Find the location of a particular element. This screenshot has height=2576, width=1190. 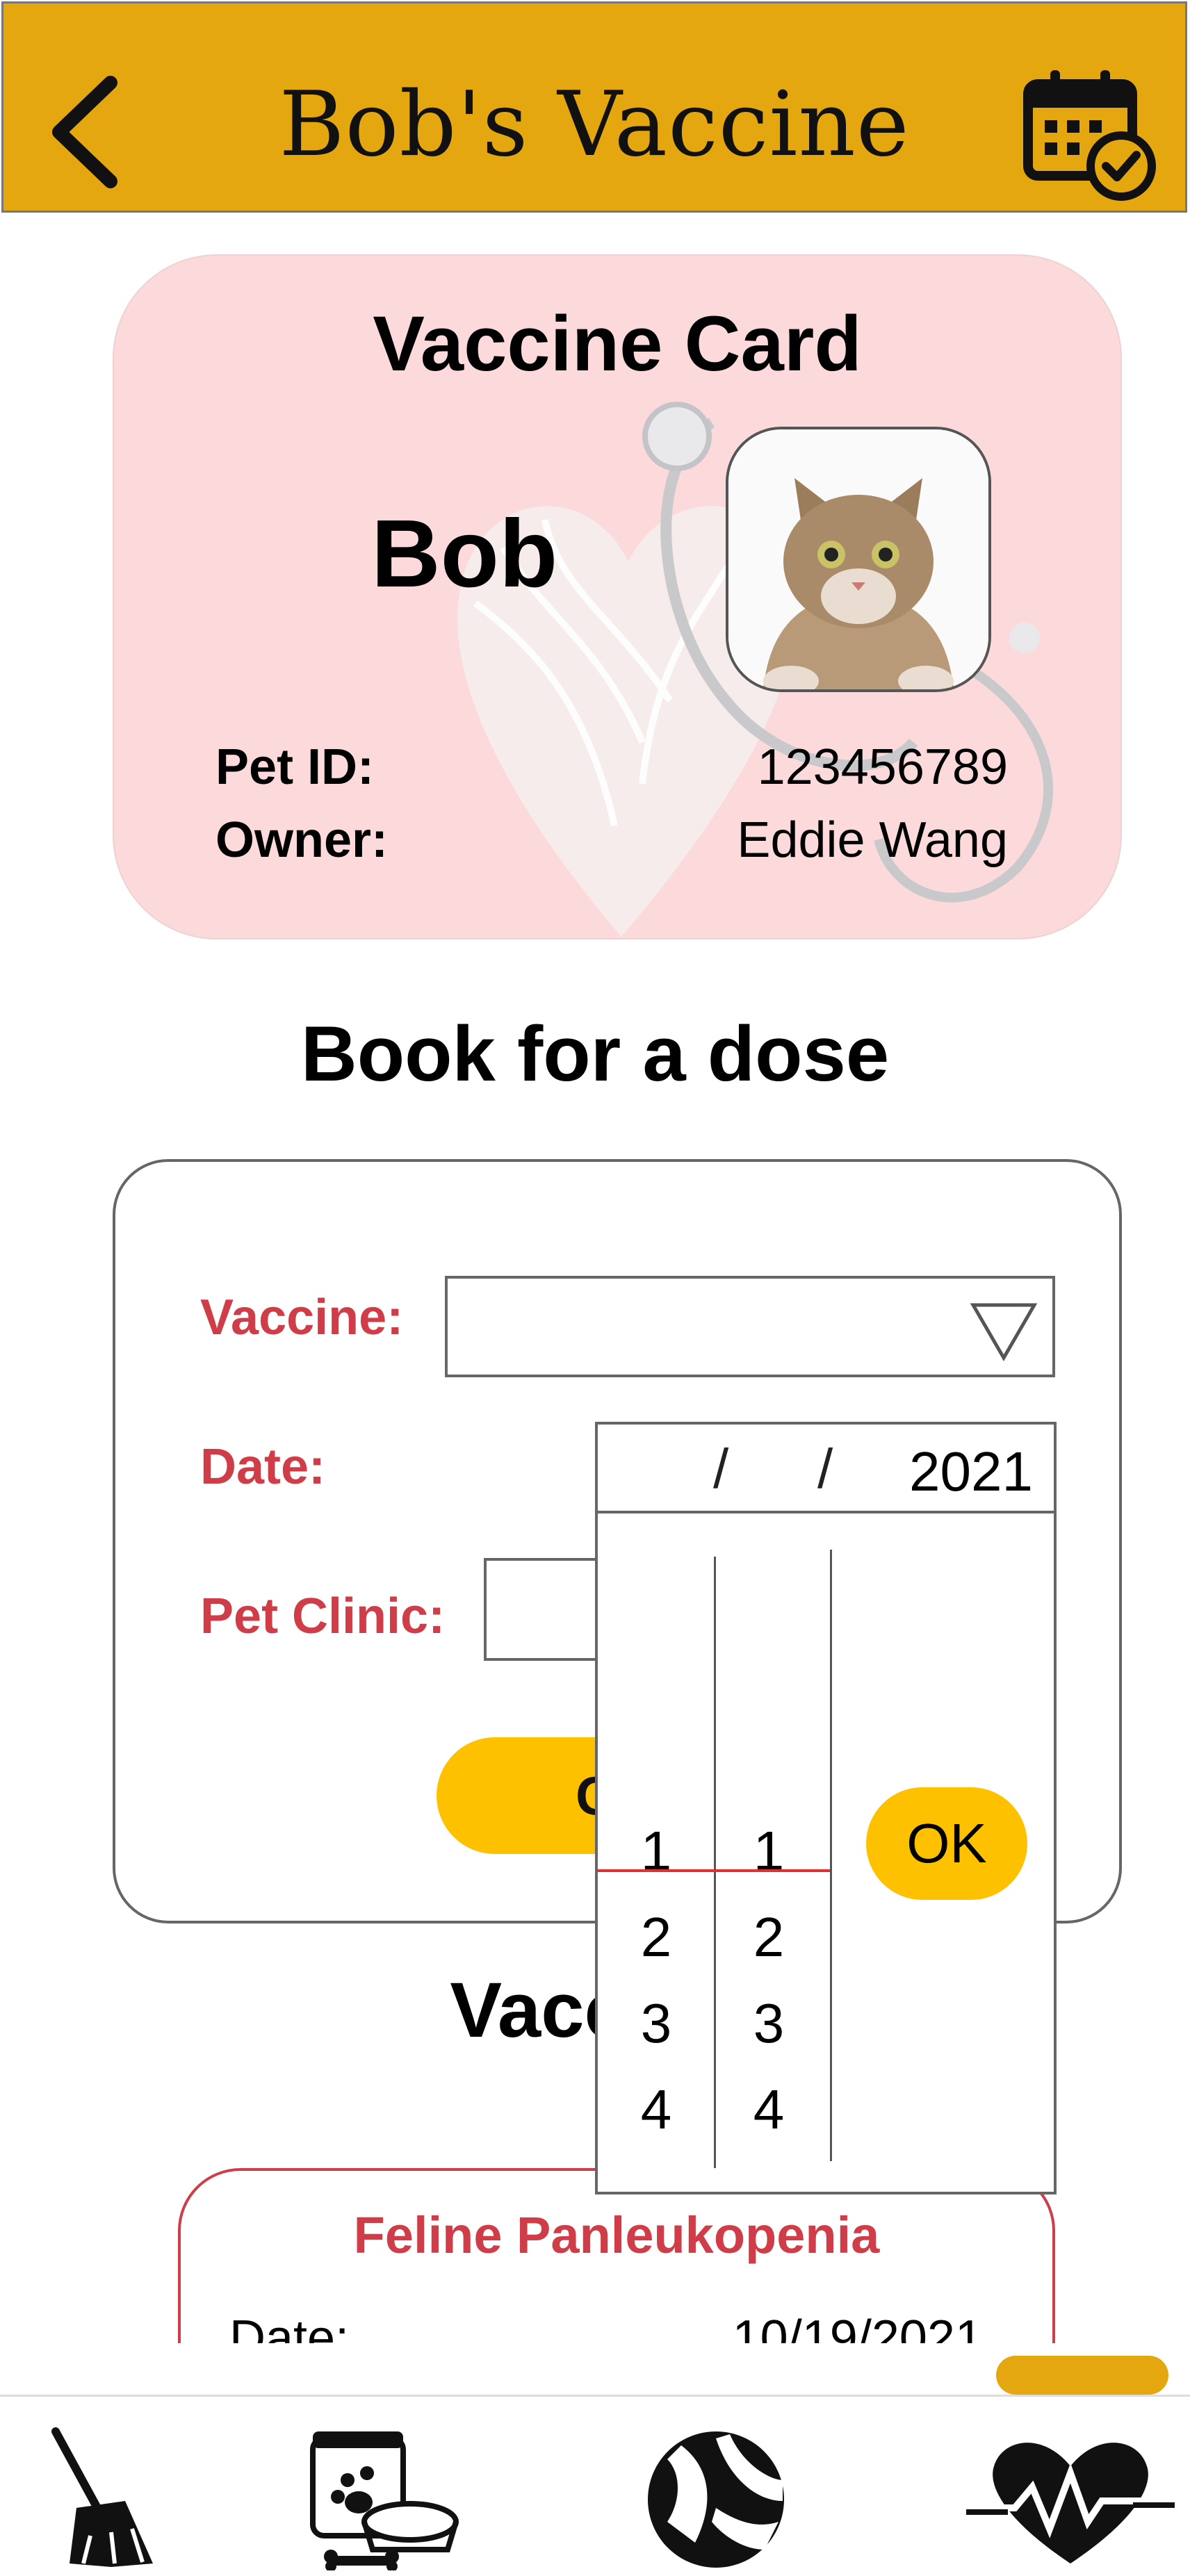

nav-item-play is located at coordinates (715, 2497).